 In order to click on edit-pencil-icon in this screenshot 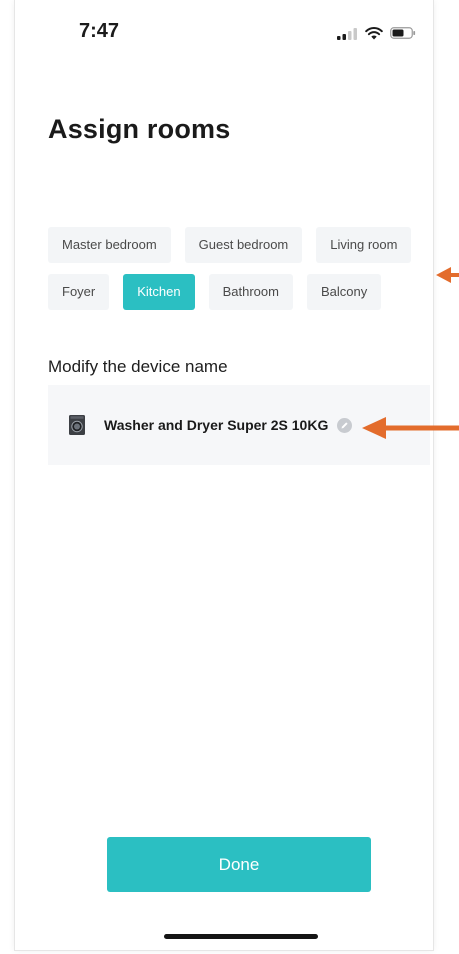, I will do `click(344, 425)`.